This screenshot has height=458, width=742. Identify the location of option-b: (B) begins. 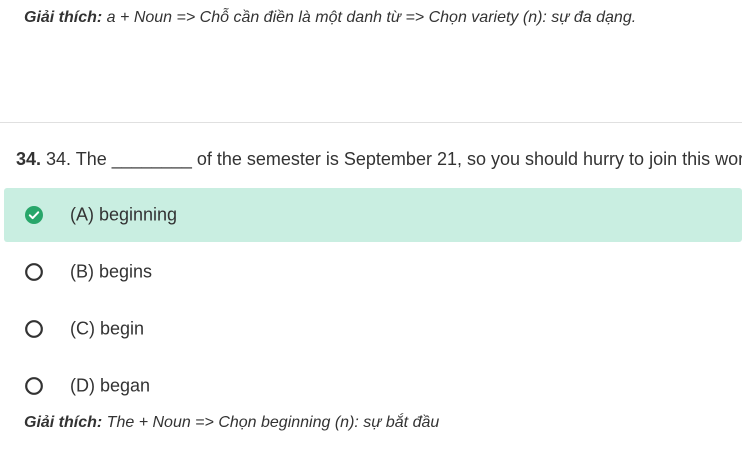
(373, 272).